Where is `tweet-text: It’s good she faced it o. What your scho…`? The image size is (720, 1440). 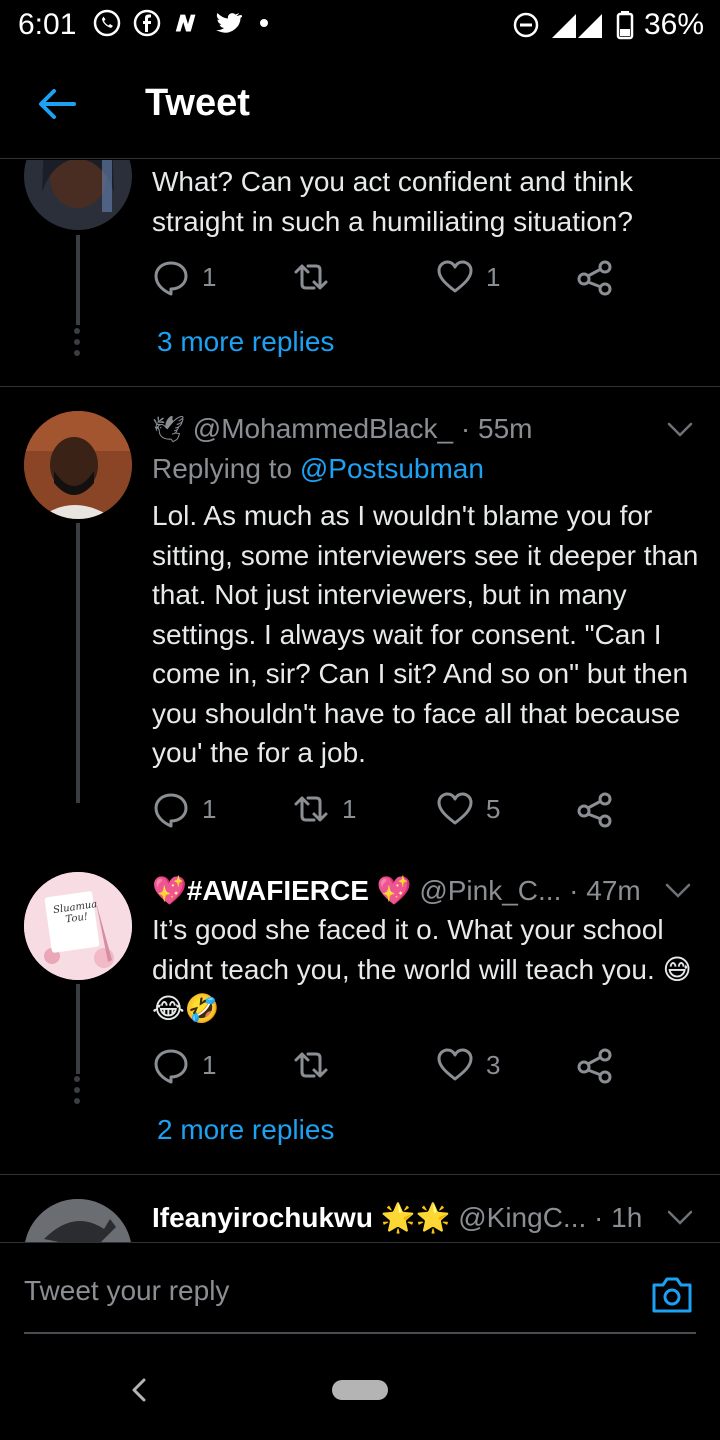
tweet-text: It’s good she faced it o. What your scho… is located at coordinates (422, 969).